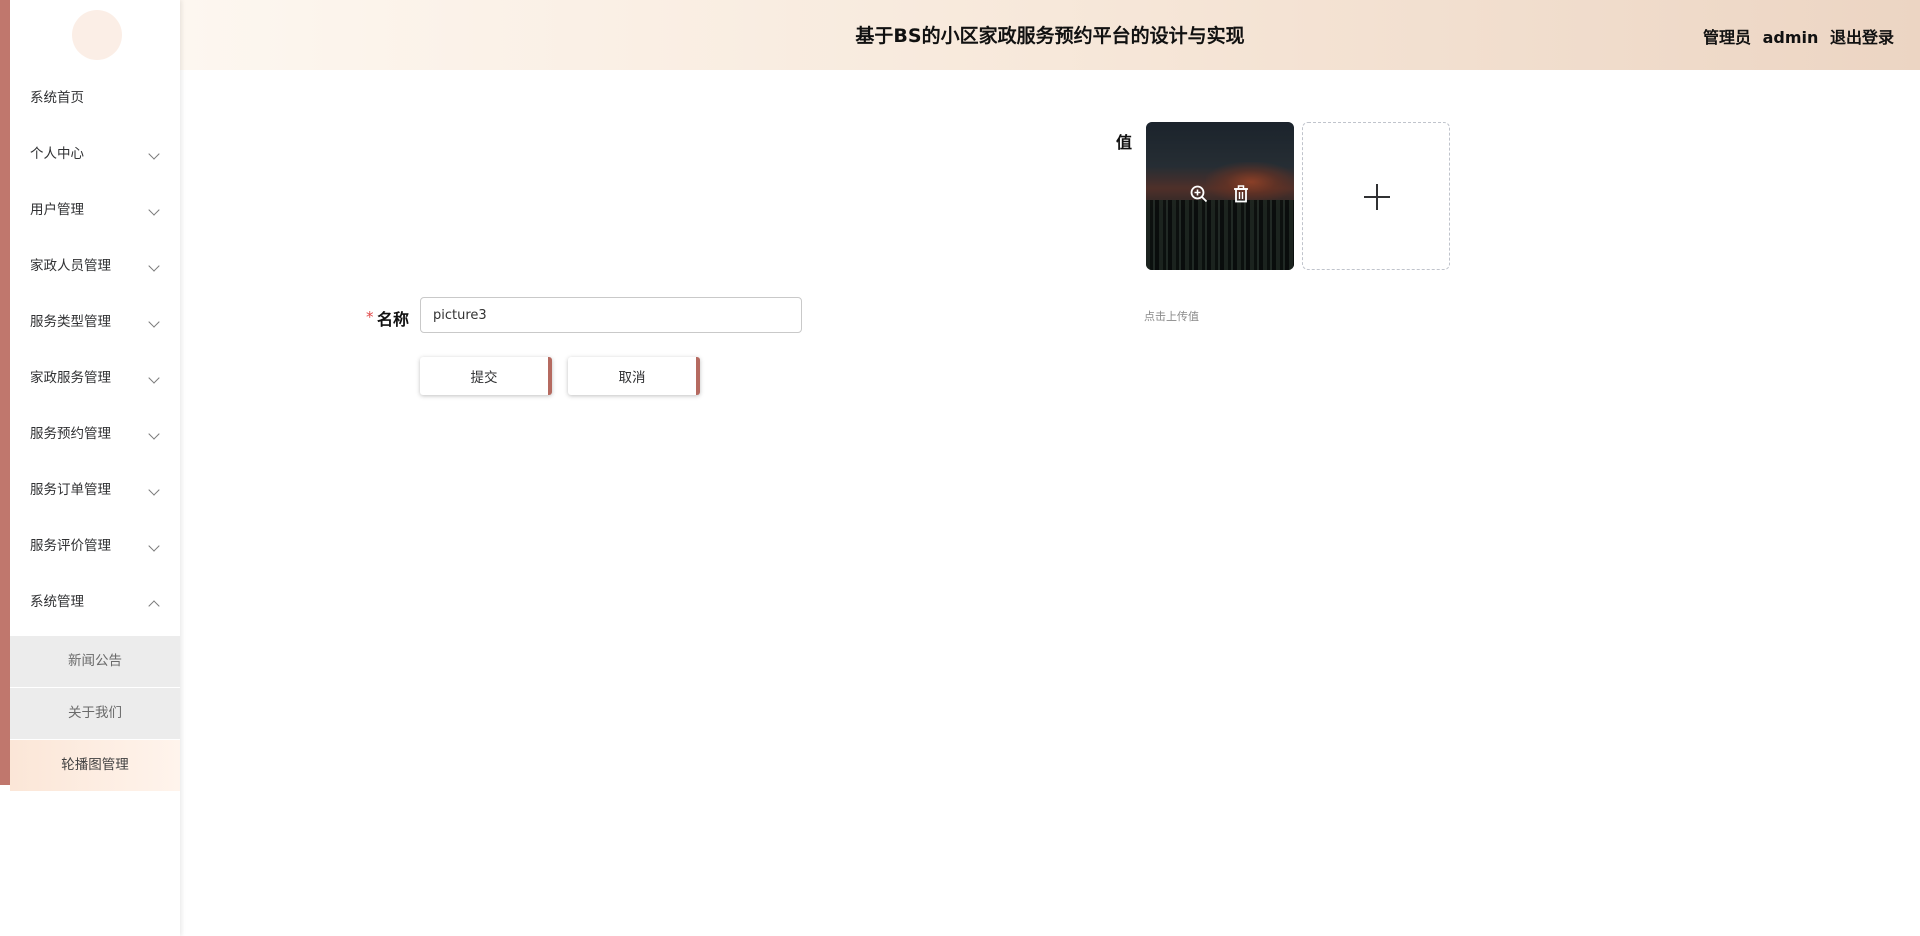 The image size is (1920, 936). What do you see at coordinates (57, 602) in the screenshot?
I see `sidebar-item-label: 系统管理` at bounding box center [57, 602].